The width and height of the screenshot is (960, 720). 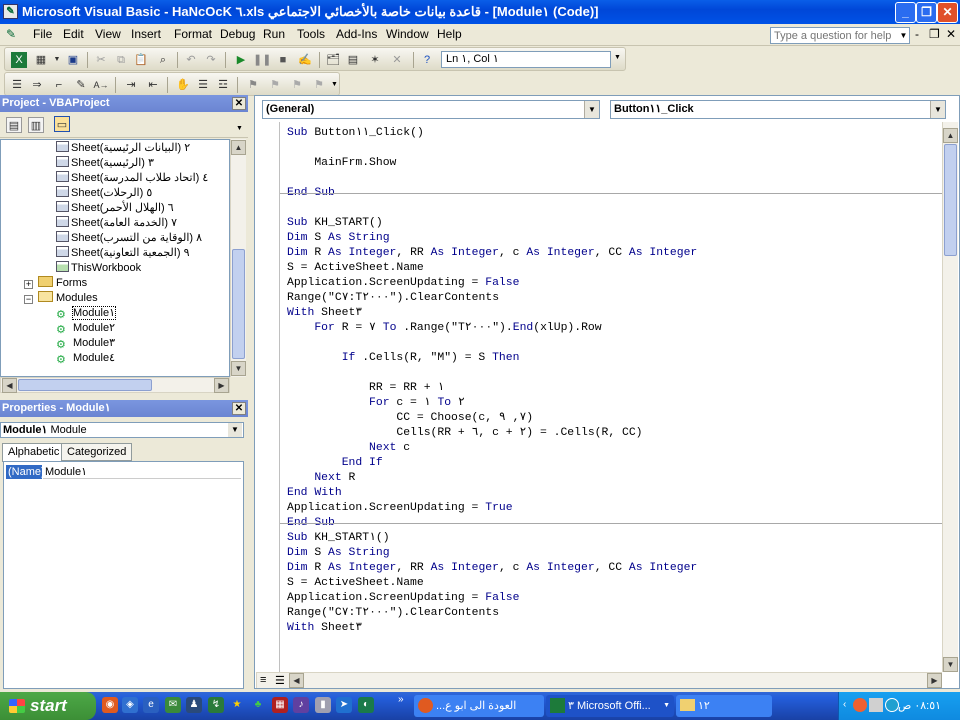 What do you see at coordinates (101, 60) in the screenshot?
I see `cut-icon: ✂` at bounding box center [101, 60].